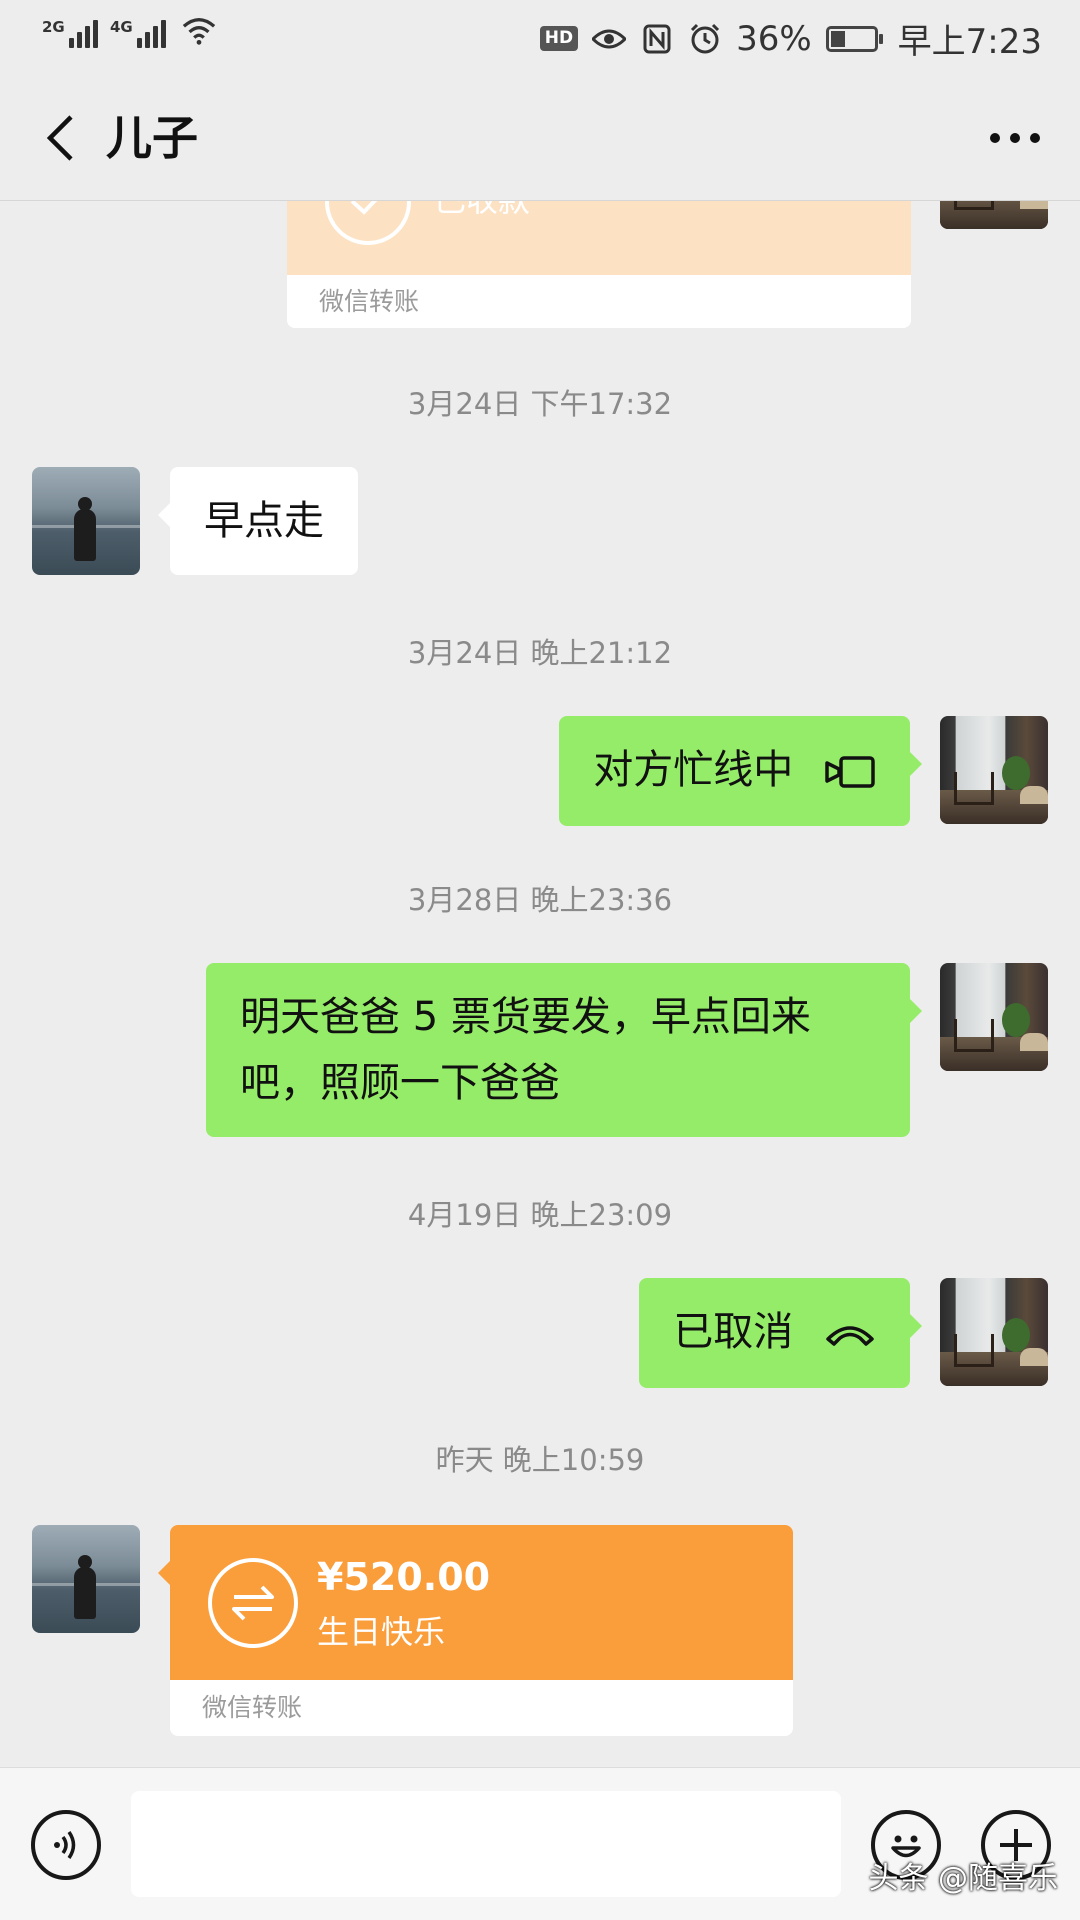 The image size is (1080, 1920). I want to click on more-options-button, so click(1015, 138).